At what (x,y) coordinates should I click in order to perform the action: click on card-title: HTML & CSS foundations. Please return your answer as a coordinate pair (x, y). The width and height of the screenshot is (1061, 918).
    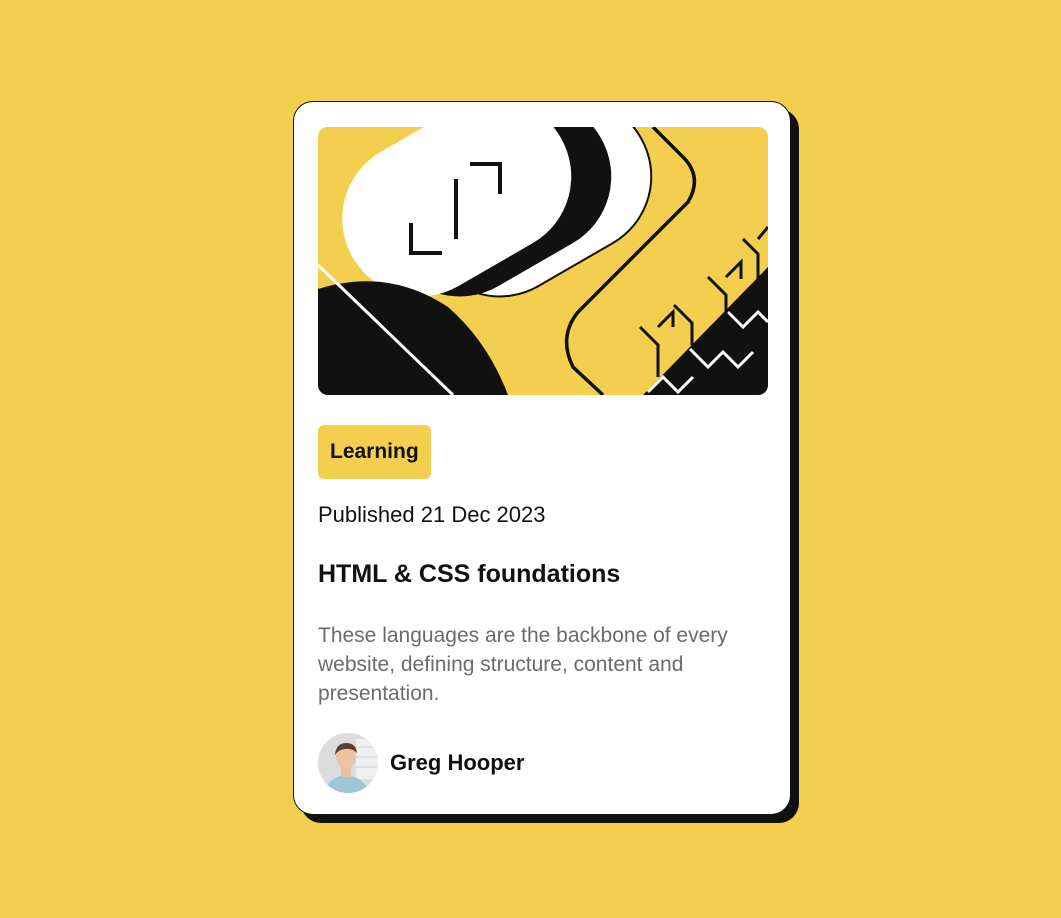
    Looking at the image, I should click on (469, 574).